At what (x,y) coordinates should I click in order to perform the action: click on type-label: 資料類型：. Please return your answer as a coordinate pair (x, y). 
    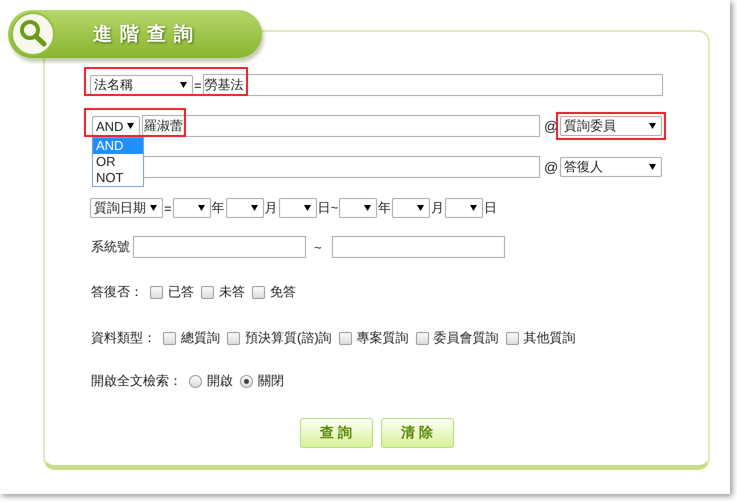
    Looking at the image, I should click on (123, 338).